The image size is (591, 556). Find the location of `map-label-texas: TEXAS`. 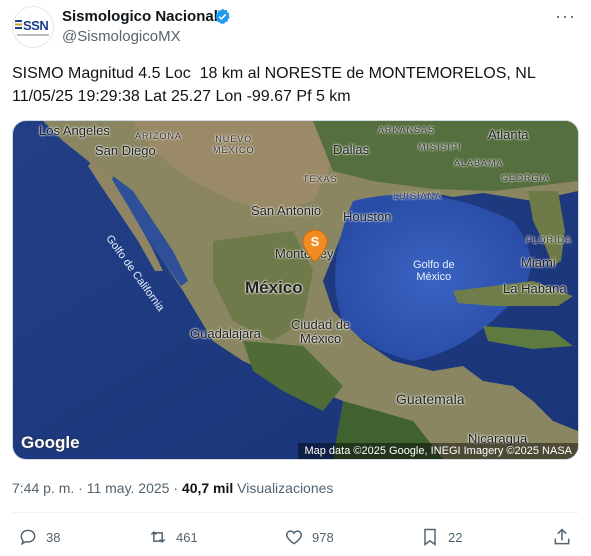

map-label-texas: TEXAS is located at coordinates (320, 179).